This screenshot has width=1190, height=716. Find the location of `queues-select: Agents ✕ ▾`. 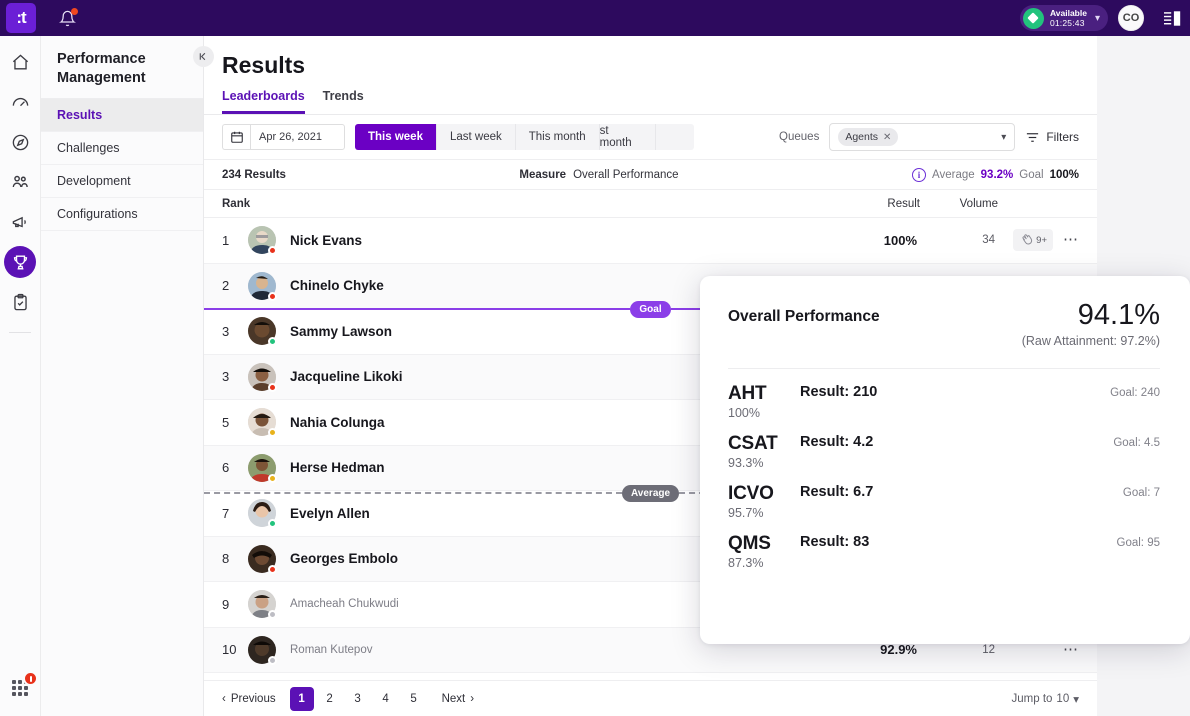

queues-select: Agents ✕ ▾ is located at coordinates (922, 137).